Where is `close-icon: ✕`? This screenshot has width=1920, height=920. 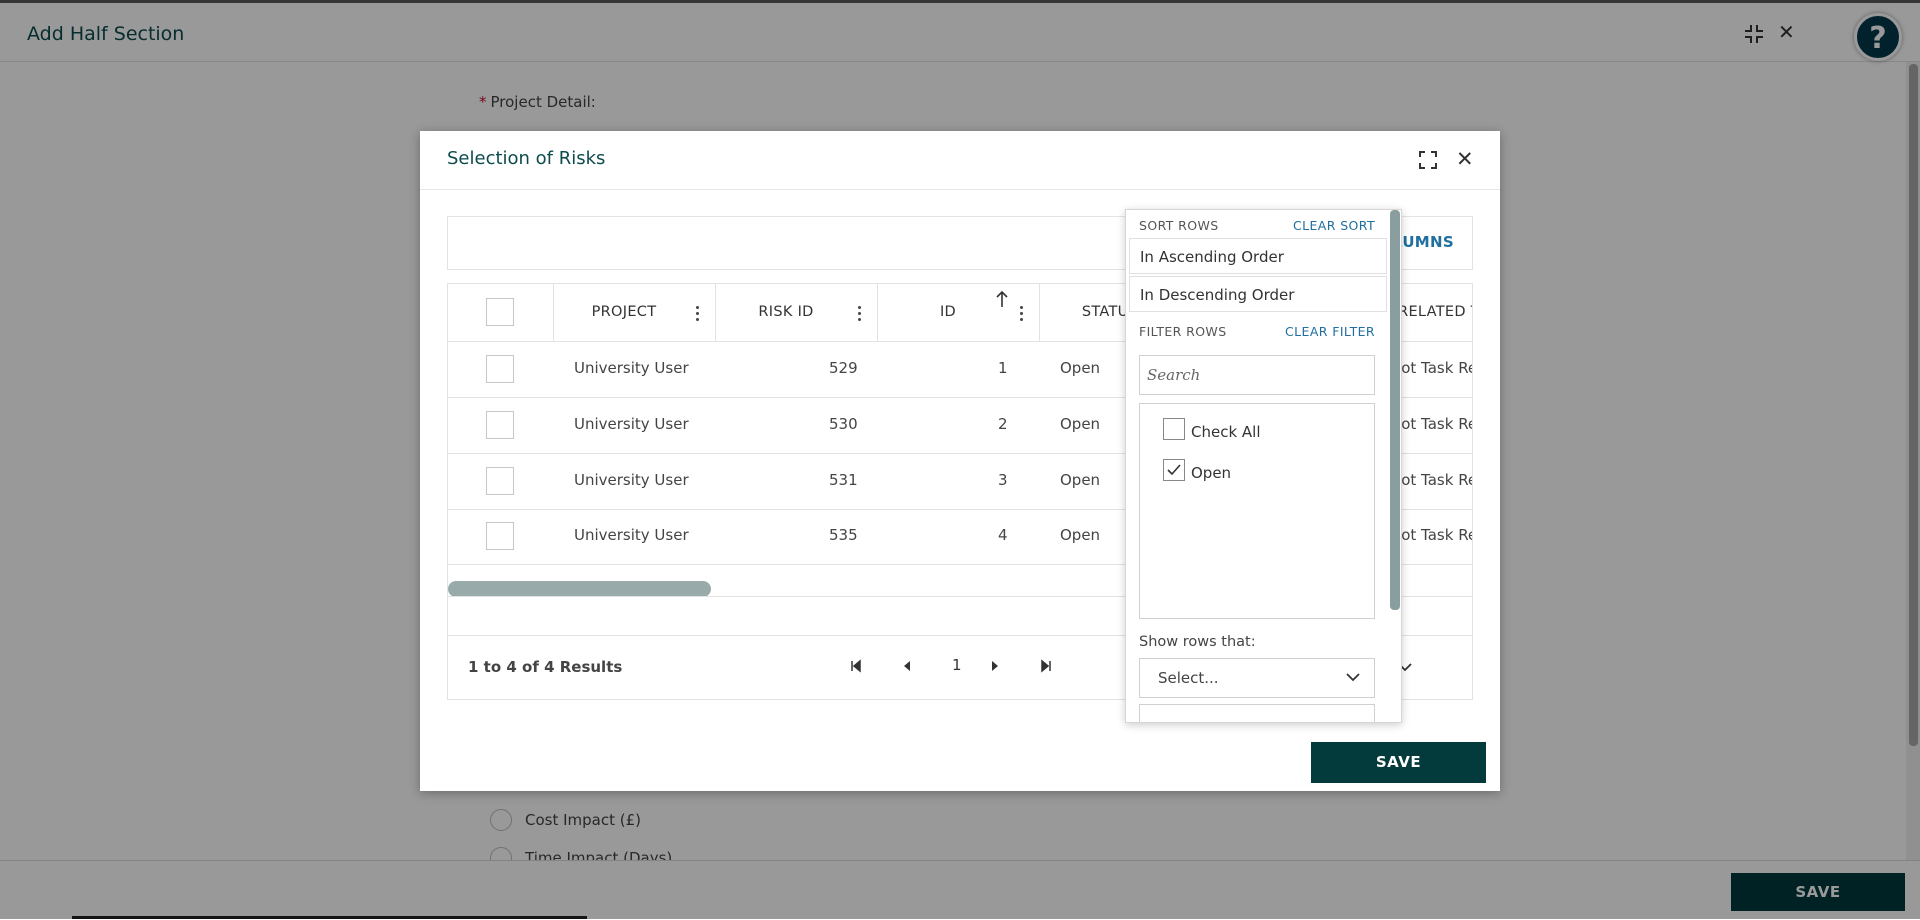 close-icon: ✕ is located at coordinates (1465, 159).